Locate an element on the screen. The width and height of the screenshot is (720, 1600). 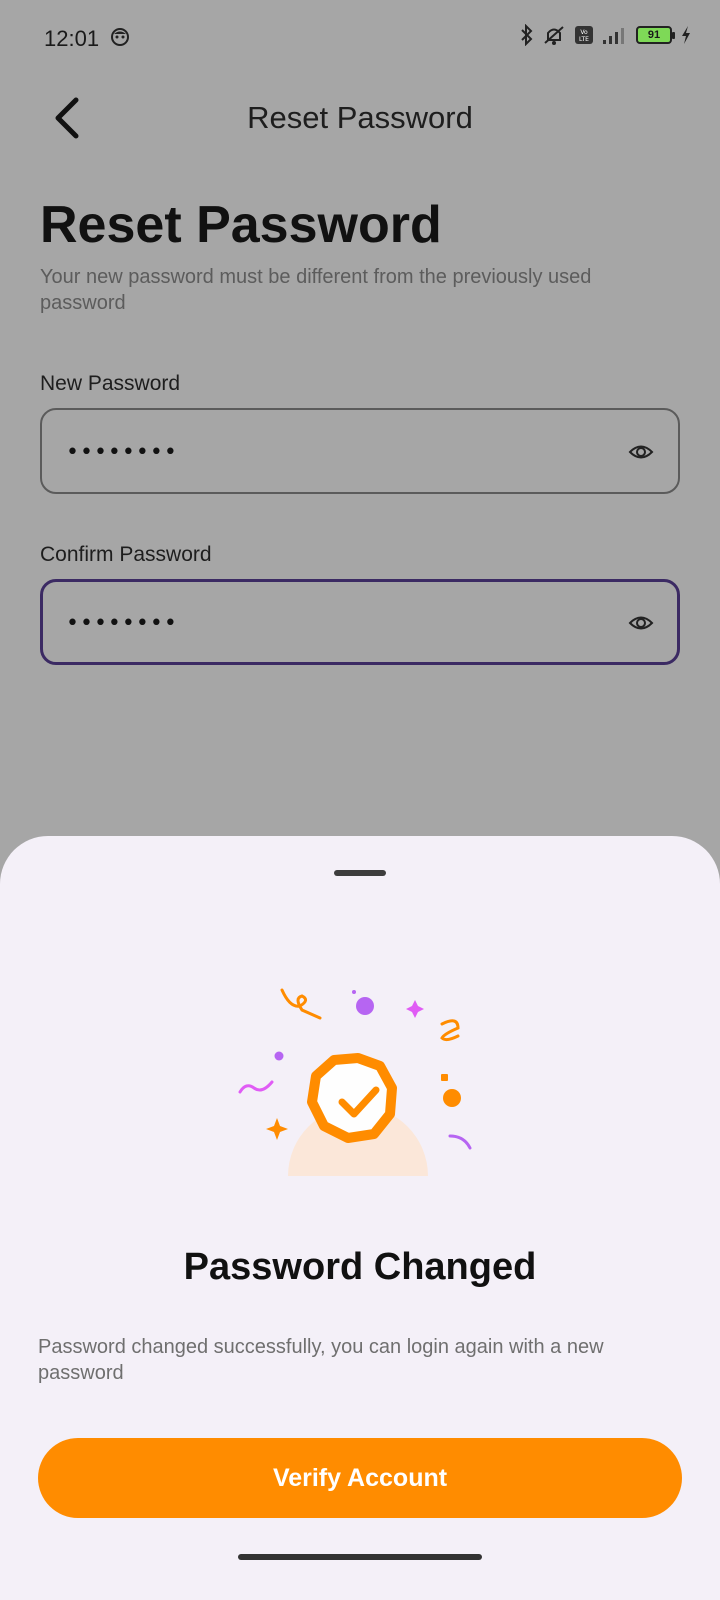
page-title: Reset Password is located at coordinates (241, 225).